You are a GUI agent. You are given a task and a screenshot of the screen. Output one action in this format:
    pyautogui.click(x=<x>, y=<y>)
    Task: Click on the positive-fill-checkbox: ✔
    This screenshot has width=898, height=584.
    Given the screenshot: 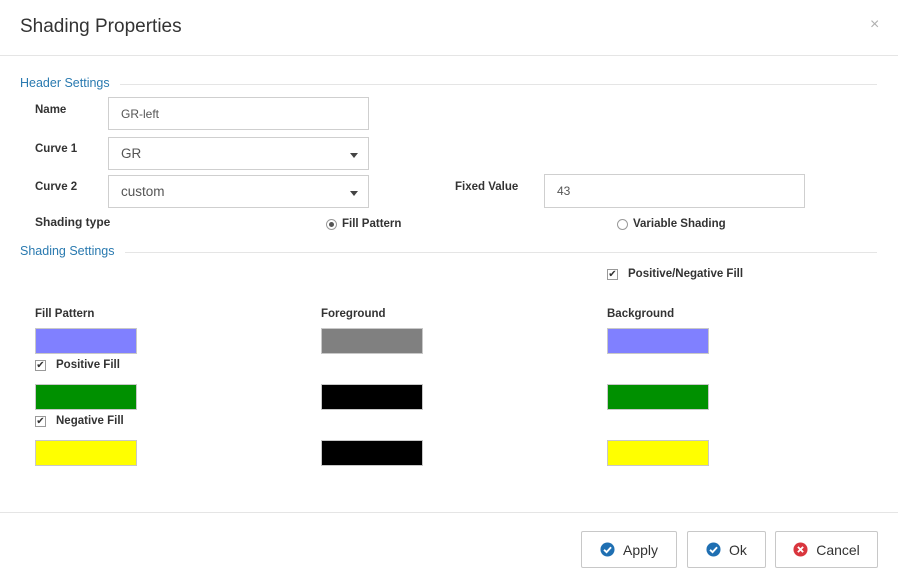 What is the action you would take?
    pyautogui.click(x=40, y=365)
    